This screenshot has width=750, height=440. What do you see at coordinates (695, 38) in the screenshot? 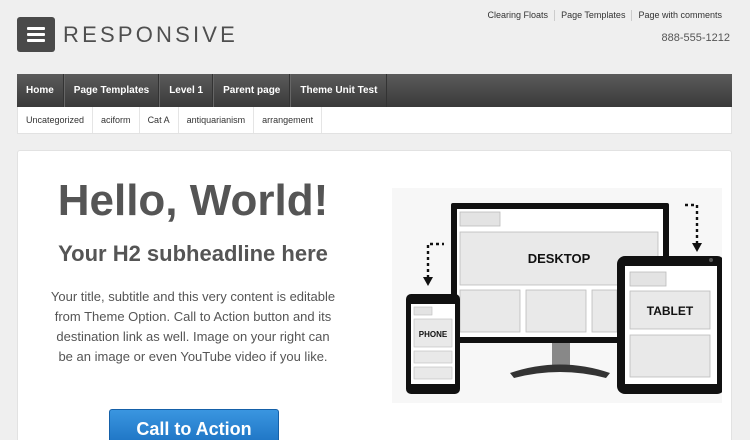
I see `phone-number: 888-555-1212` at bounding box center [695, 38].